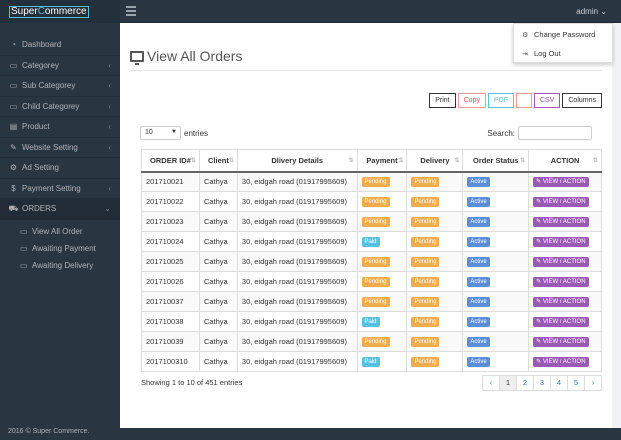 The height and width of the screenshot is (440, 621). I want to click on column-header-client: Client ⇅, so click(218, 161).